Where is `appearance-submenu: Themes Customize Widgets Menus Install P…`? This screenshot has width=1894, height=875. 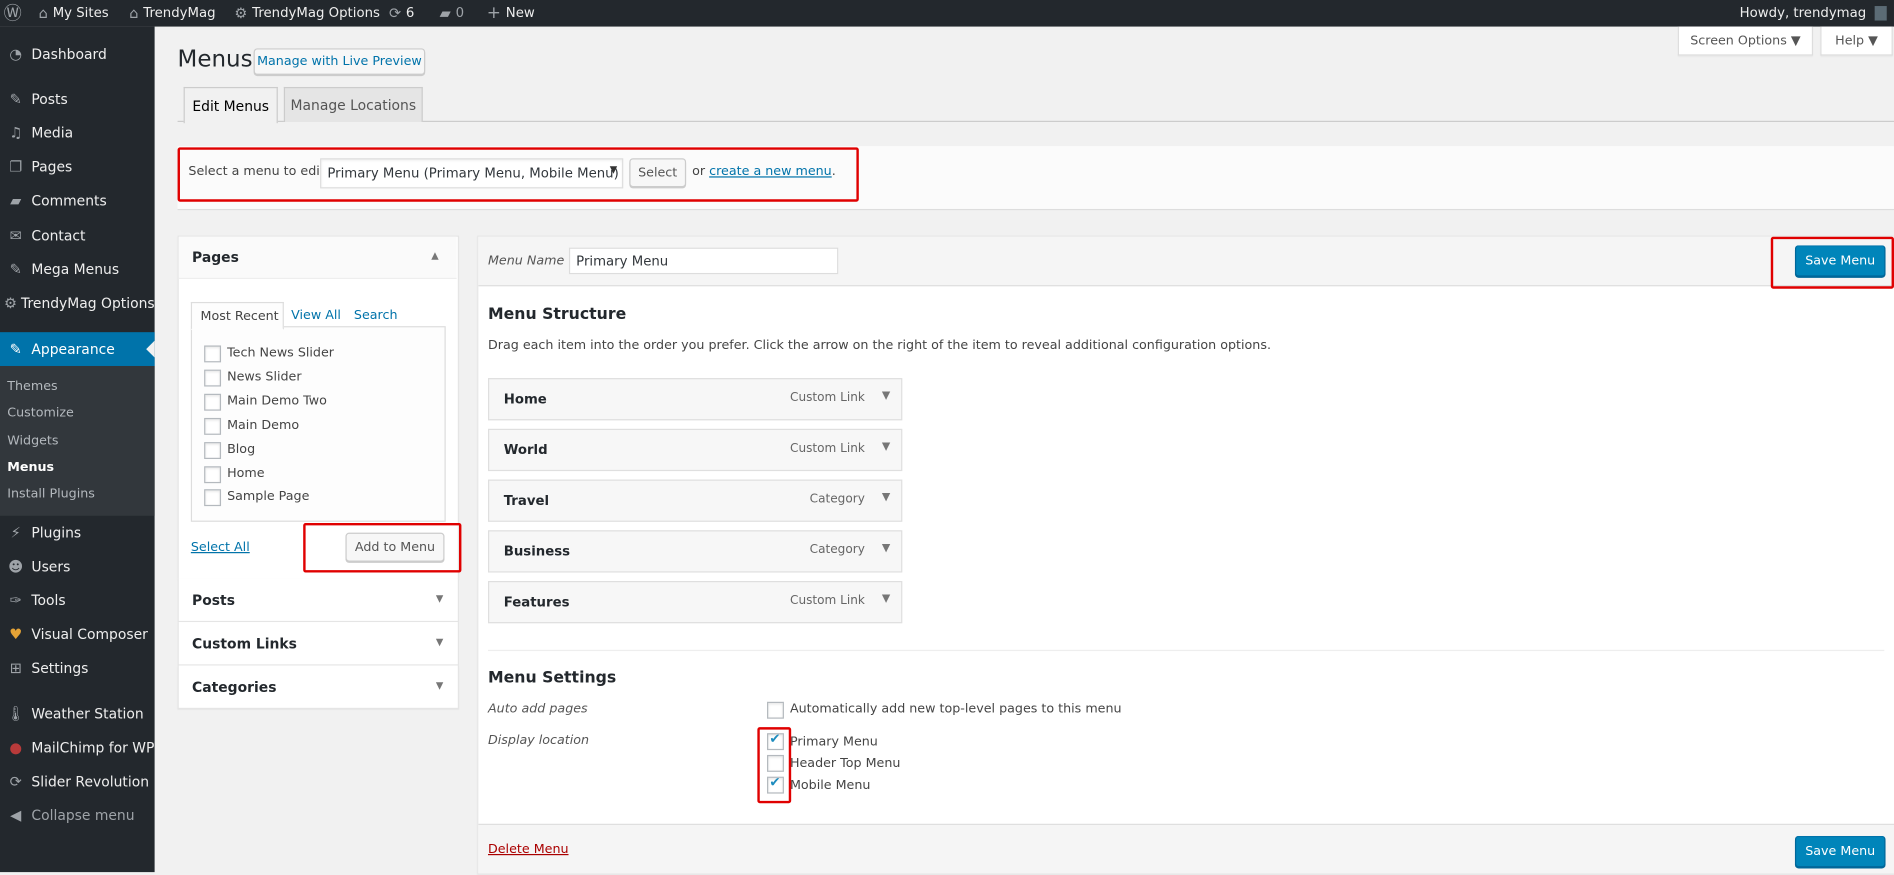
appearance-submenu: Themes Customize Widgets Menus Install P… is located at coordinates (77, 440).